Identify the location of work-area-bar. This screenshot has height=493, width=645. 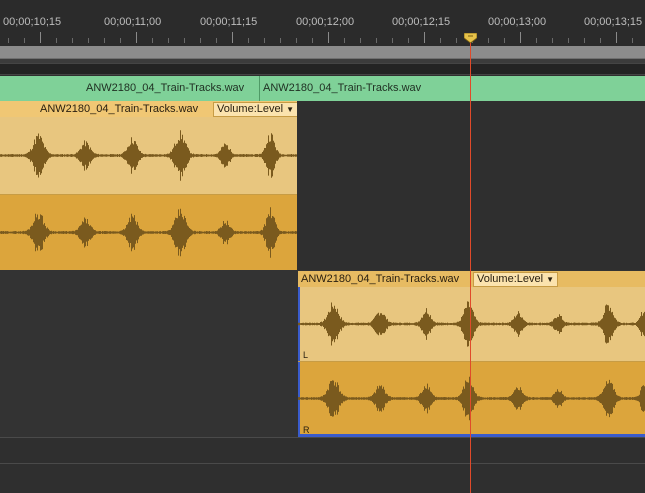
(322, 52).